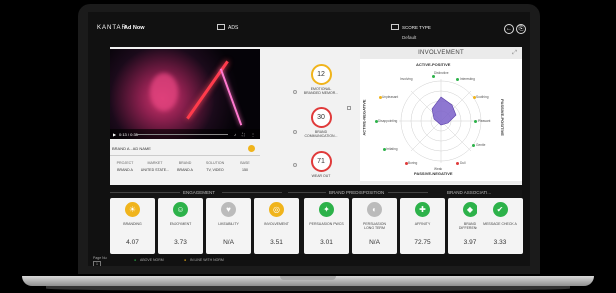 This screenshot has width=616, height=293. I want to click on expand-icon: ⤢, so click(514, 53).